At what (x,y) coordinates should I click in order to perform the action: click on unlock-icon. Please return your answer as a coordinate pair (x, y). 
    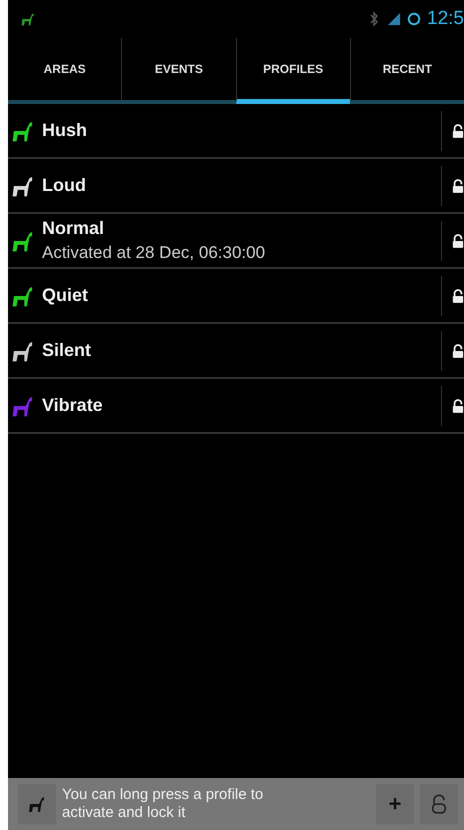
    Looking at the image, I should click on (439, 804).